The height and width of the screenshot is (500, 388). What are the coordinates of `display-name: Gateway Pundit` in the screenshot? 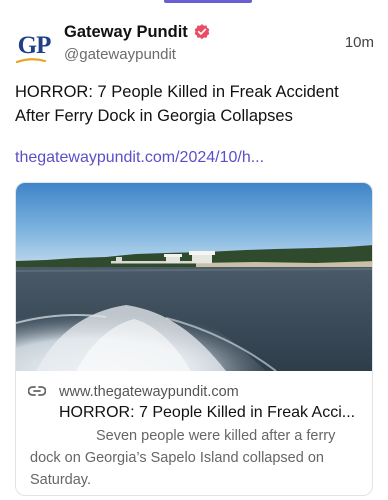 It's located at (126, 32).